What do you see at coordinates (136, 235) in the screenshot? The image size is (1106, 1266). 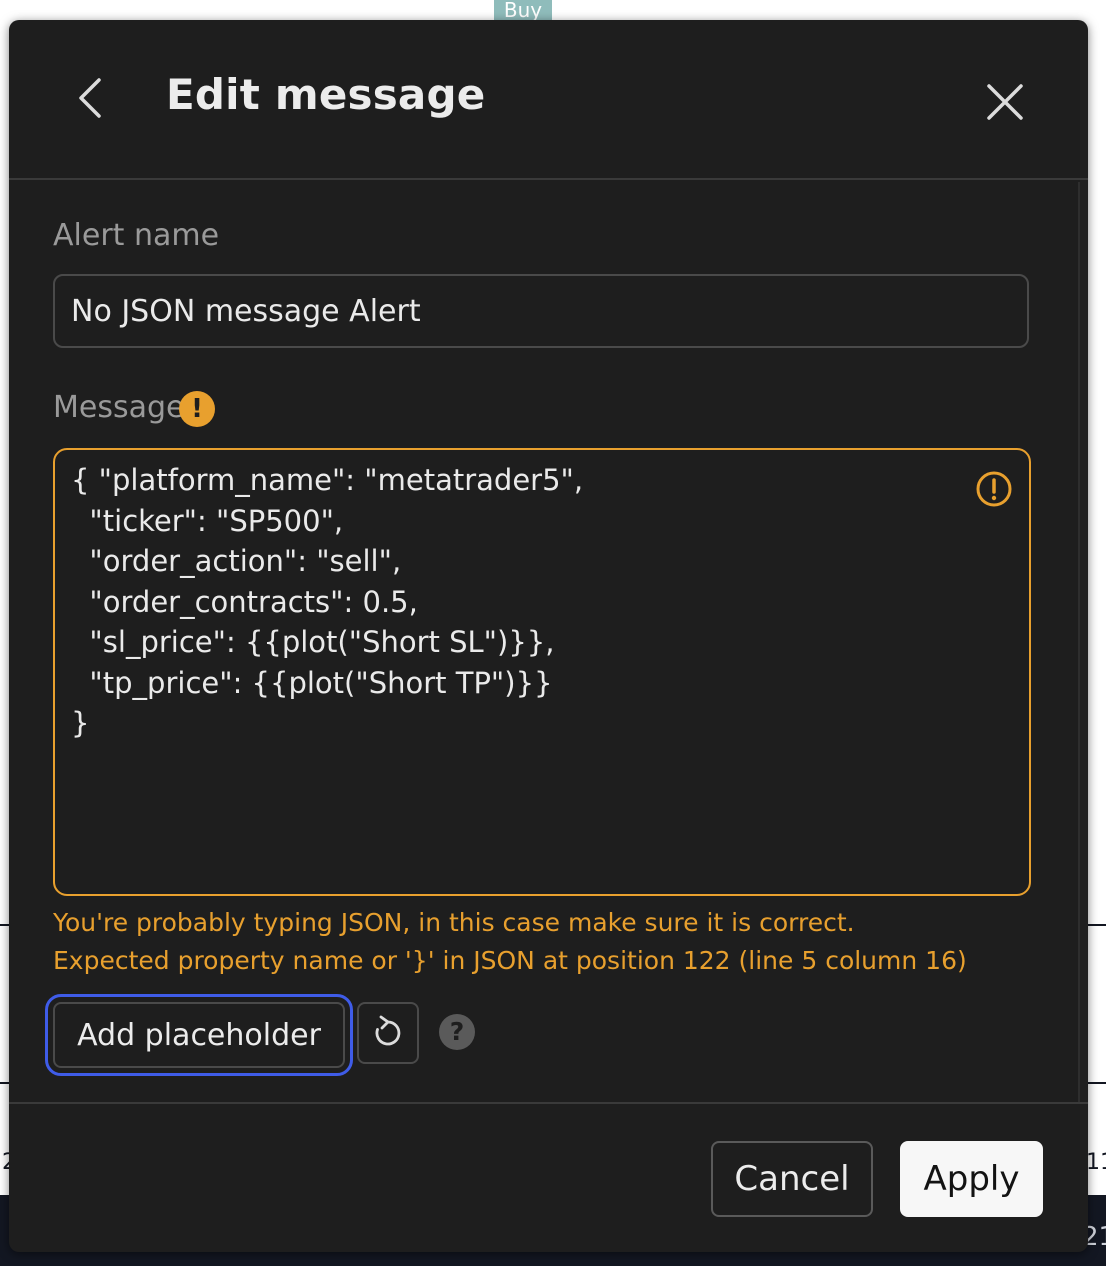 I see `alert-name-label: Alert name` at bounding box center [136, 235].